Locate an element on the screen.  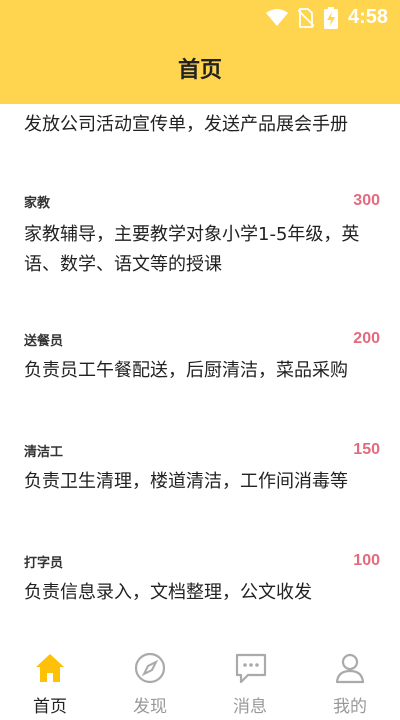
status-time: 4:58 is located at coordinates (367, 17).